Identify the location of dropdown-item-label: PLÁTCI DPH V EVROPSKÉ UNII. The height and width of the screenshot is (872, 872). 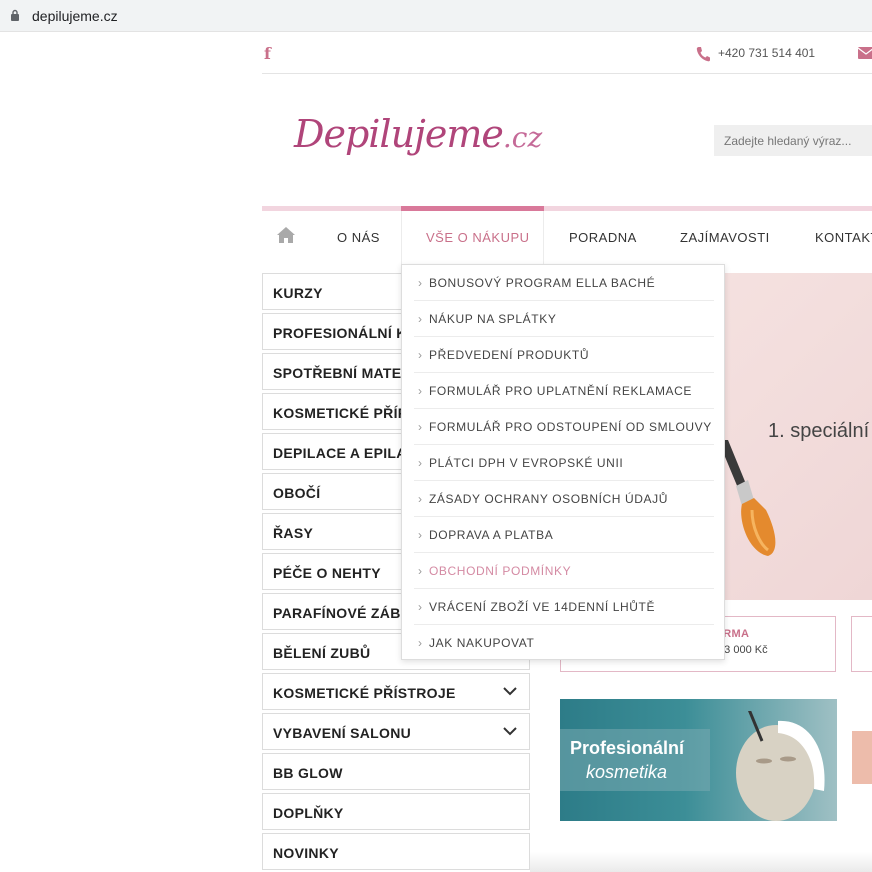
(526, 463).